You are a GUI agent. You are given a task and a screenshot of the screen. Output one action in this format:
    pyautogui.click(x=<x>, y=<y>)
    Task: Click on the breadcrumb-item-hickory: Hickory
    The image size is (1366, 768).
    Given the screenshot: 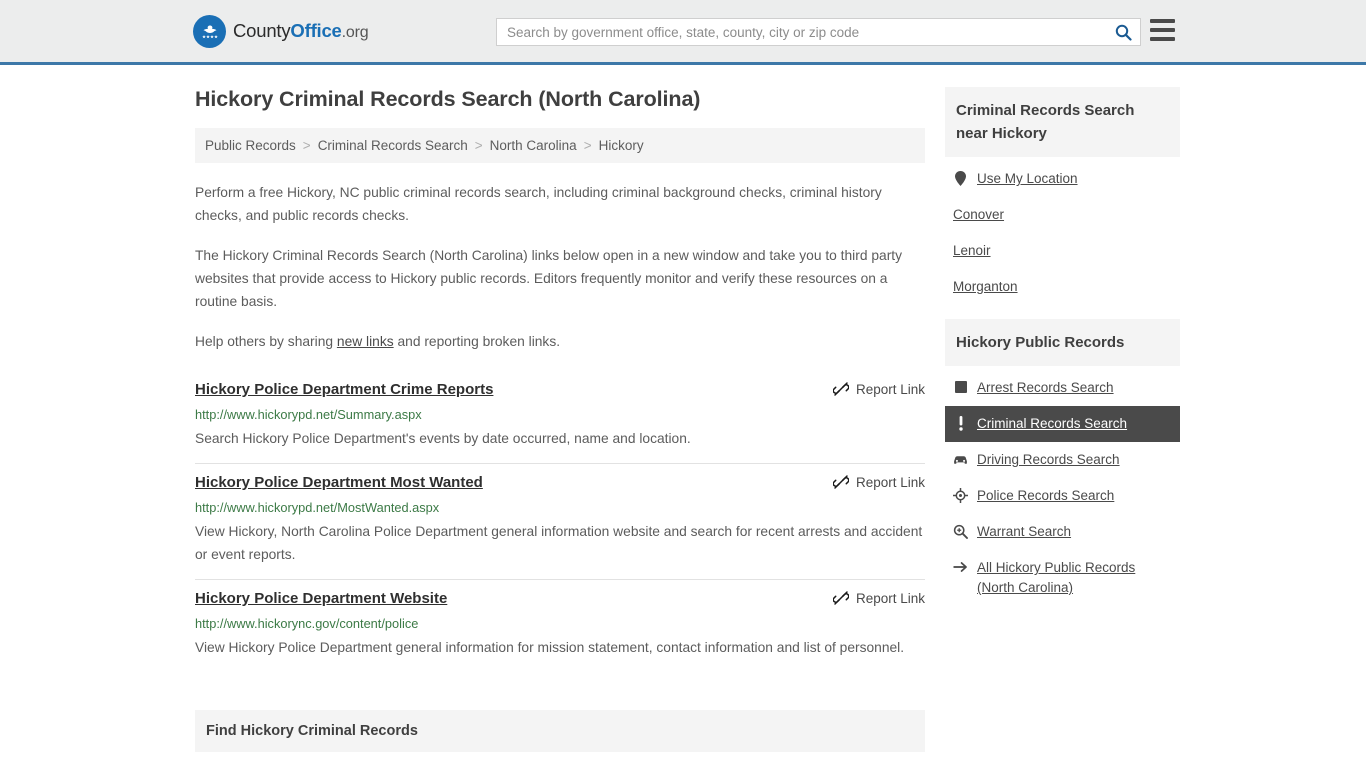 What is the action you would take?
    pyautogui.click(x=621, y=145)
    